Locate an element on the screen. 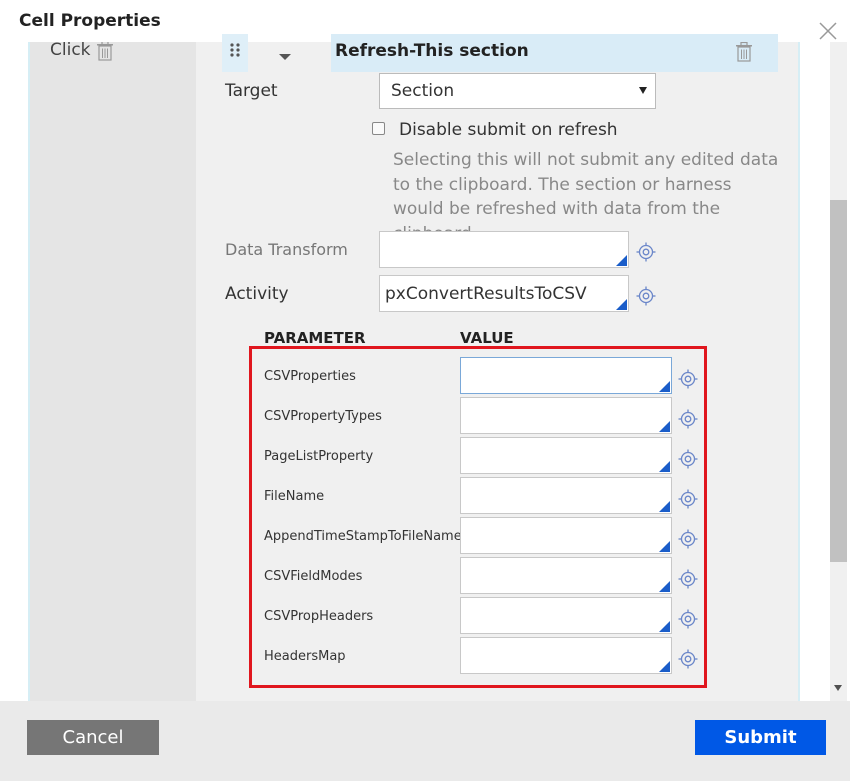 The image size is (850, 781). param-name: HeadersMap is located at coordinates (305, 656).